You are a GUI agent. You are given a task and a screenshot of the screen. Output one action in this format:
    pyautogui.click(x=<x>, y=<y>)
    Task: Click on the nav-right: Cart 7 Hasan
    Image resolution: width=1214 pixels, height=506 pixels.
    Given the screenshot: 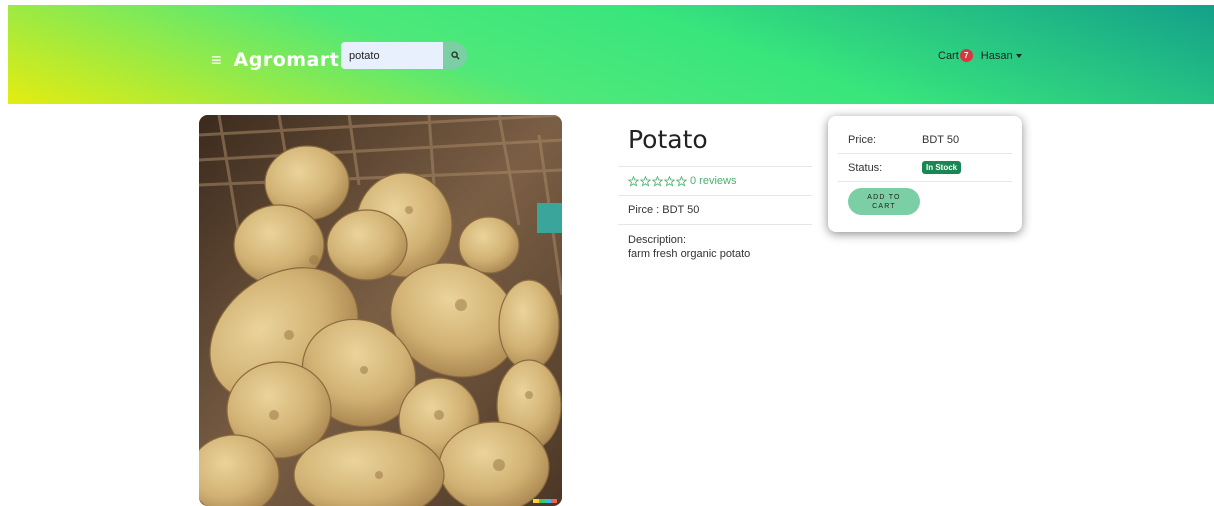 What is the action you would take?
    pyautogui.click(x=980, y=55)
    